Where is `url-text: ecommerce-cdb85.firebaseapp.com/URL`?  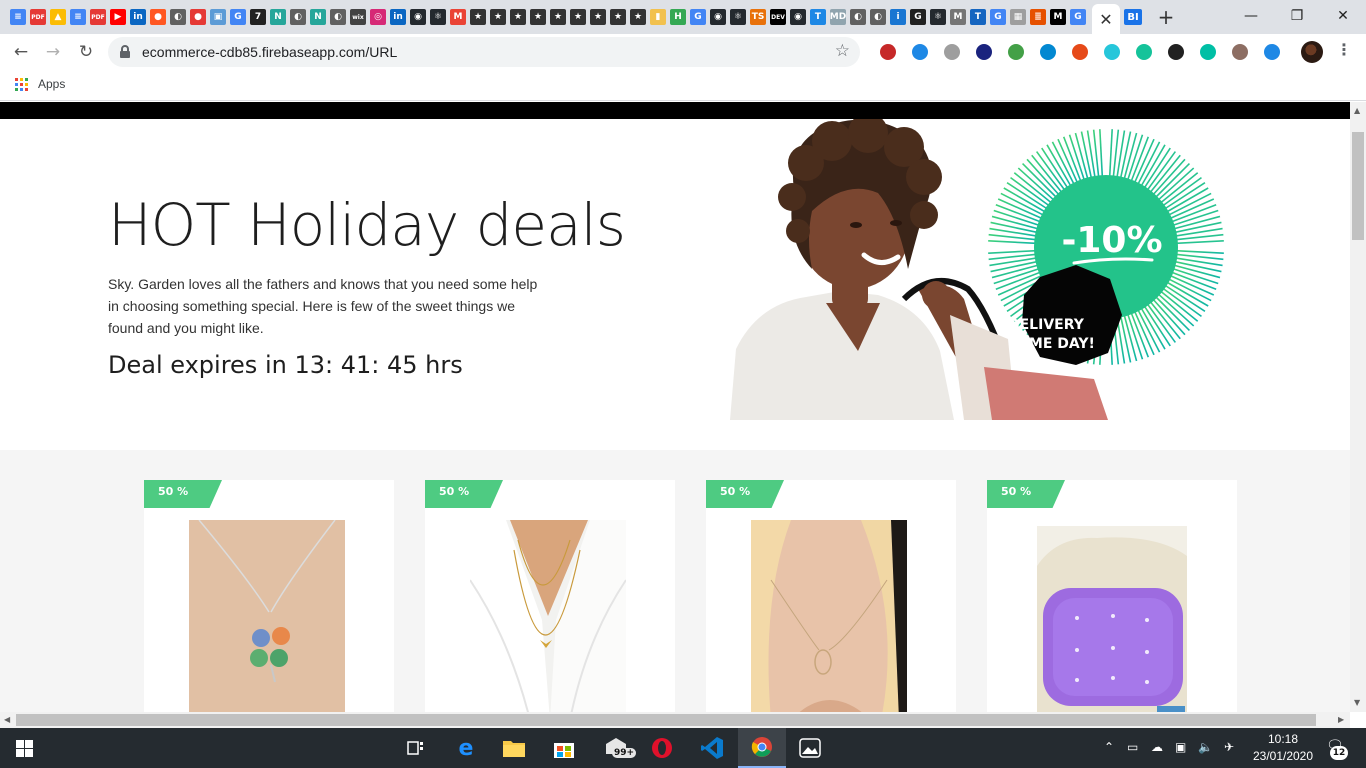
url-text: ecommerce-cdb85.firebaseapp.com/URL is located at coordinates (269, 52).